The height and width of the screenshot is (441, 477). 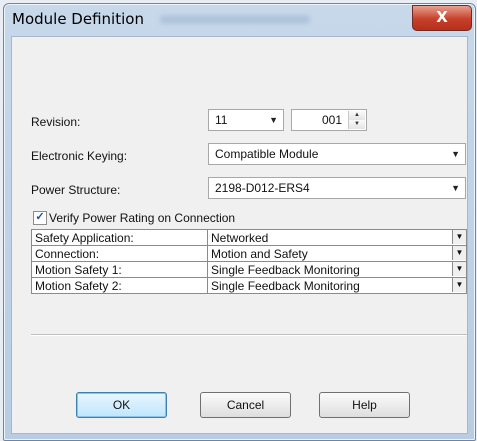 I want to click on cancel-button: Cancel, so click(x=245, y=405).